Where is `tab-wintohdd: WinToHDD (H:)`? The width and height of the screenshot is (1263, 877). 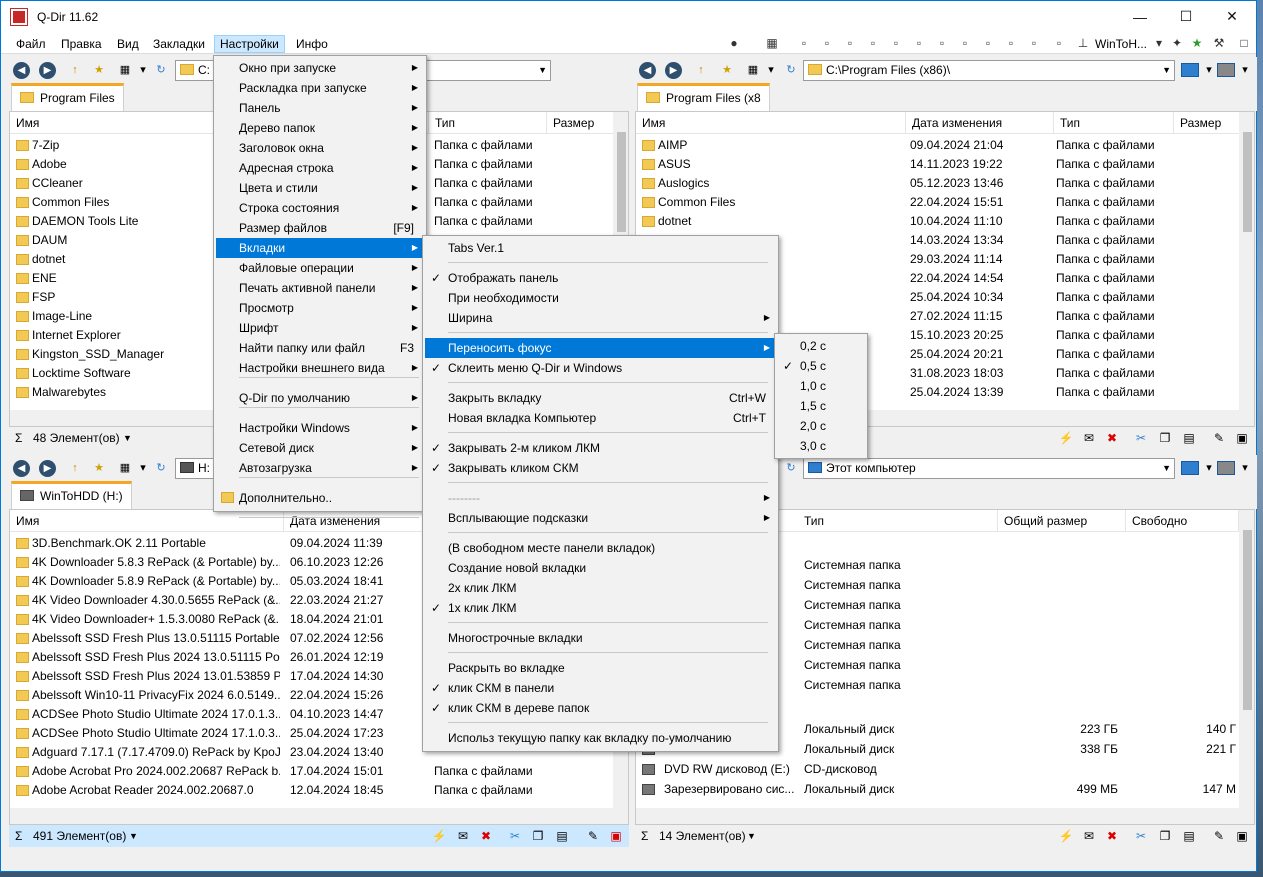
tab-wintohdd: WinToHDD (H:) is located at coordinates (71, 495).